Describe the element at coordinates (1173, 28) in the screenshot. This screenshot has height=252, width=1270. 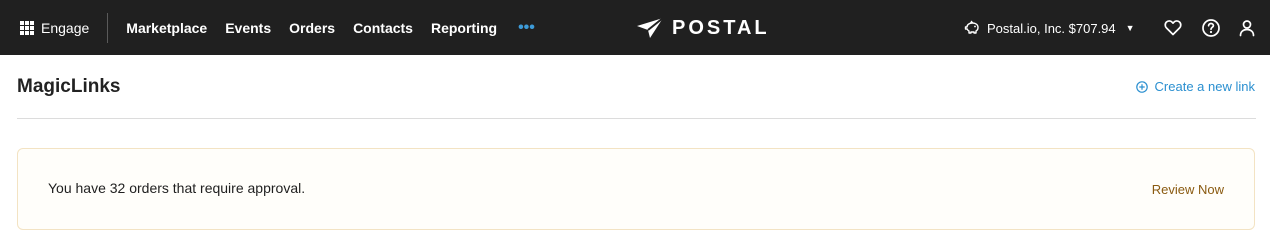
I see `heart-icon` at that location.